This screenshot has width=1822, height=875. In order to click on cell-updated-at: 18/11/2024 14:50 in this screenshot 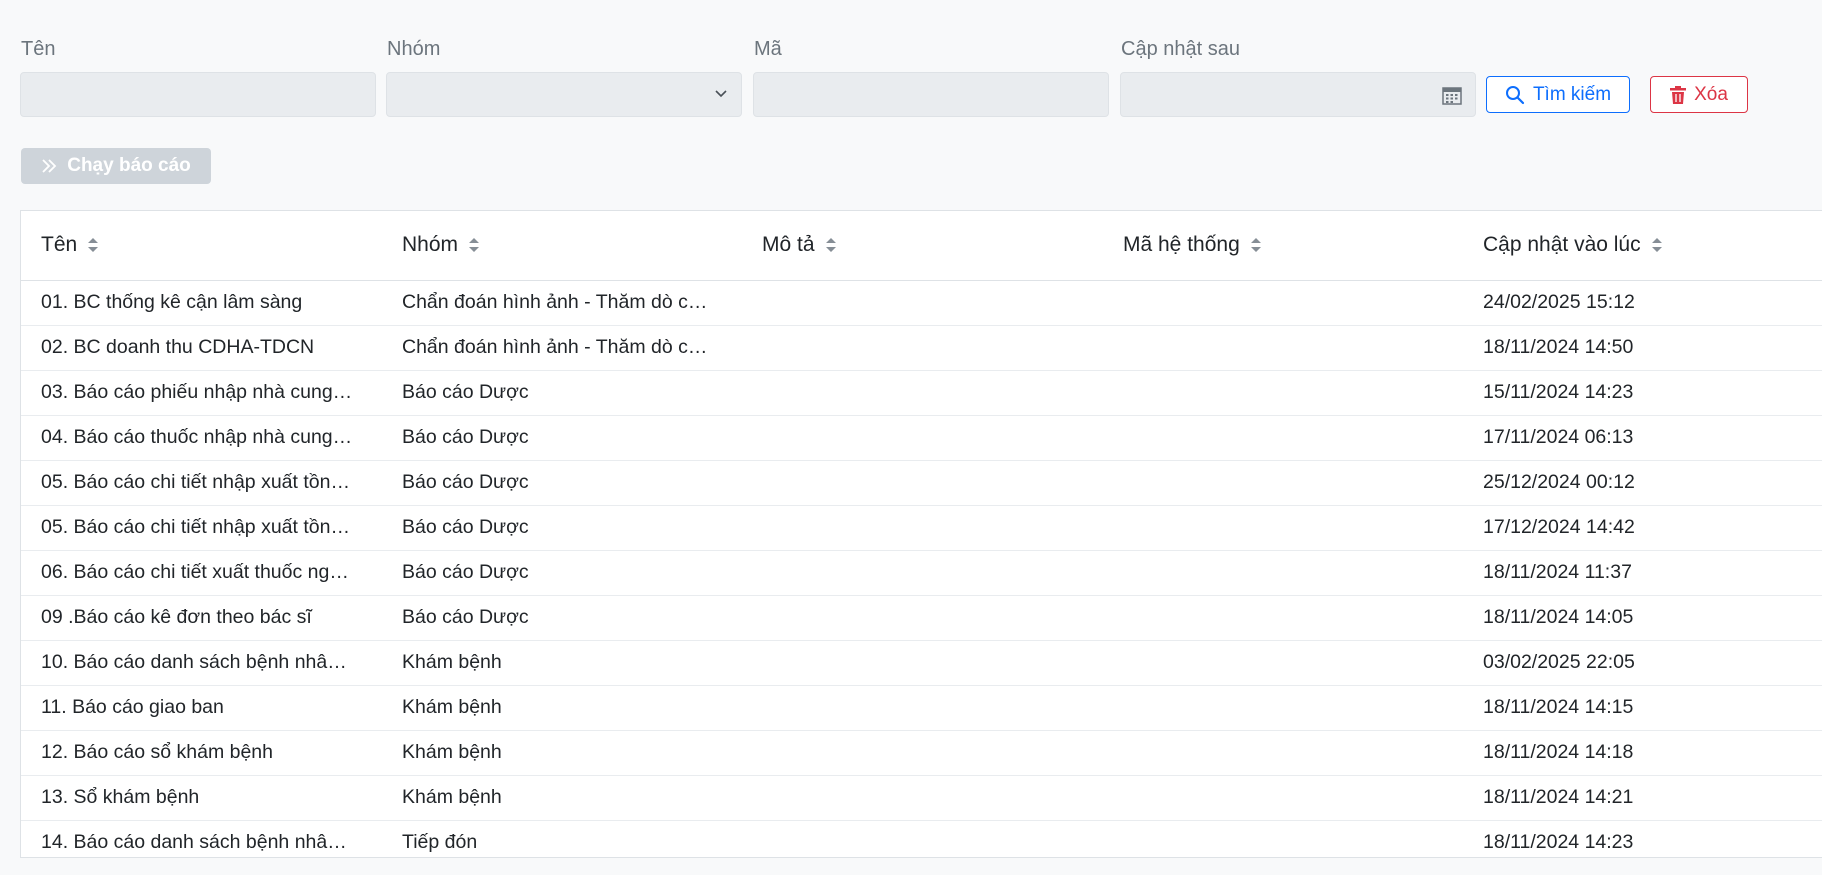, I will do `click(1642, 348)`.